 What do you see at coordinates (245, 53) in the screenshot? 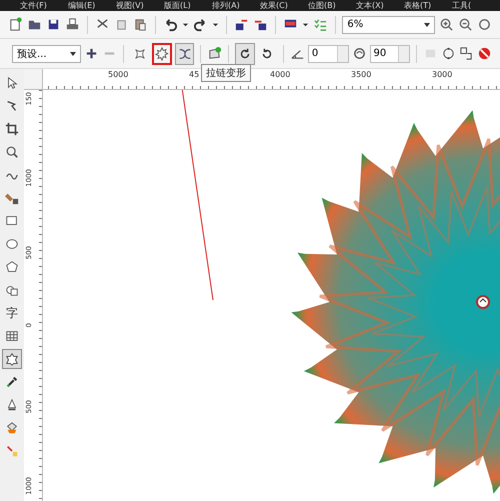
I see `rotation-button` at bounding box center [245, 53].